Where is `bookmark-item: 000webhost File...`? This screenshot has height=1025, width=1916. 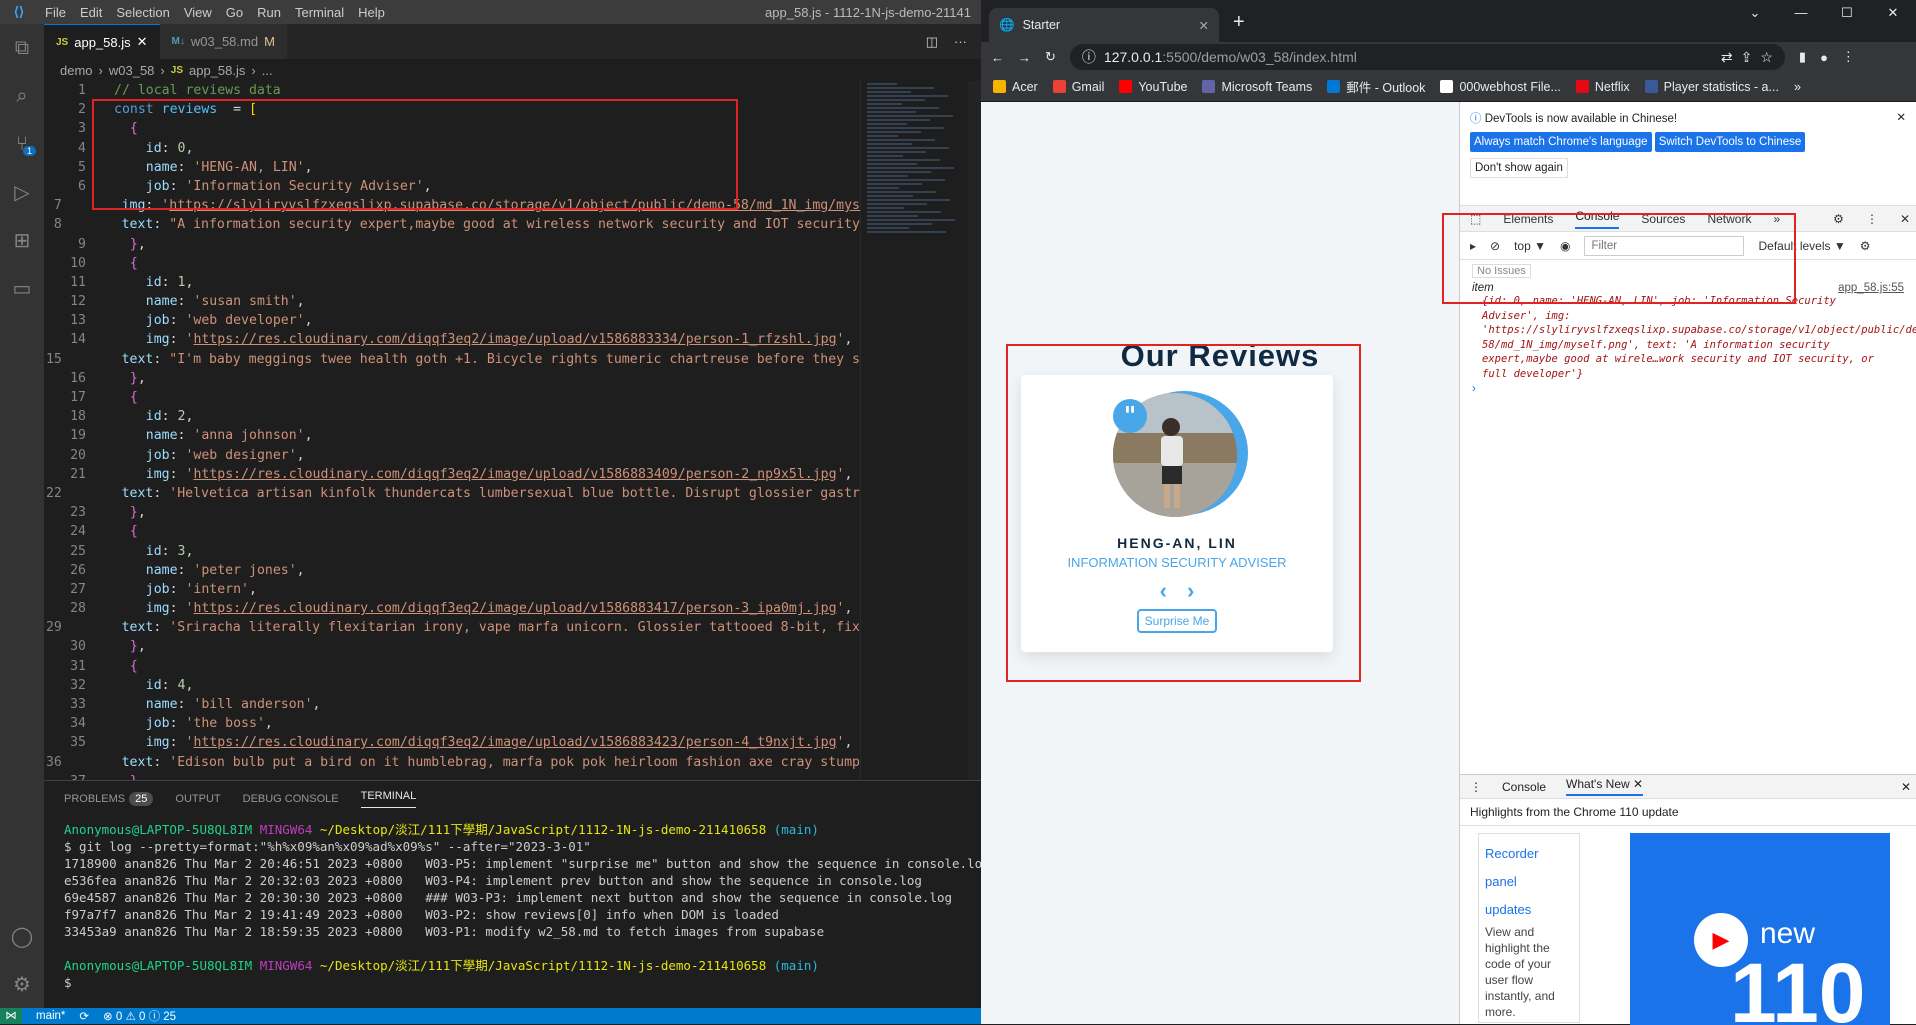 bookmark-item: 000webhost File... is located at coordinates (1500, 87).